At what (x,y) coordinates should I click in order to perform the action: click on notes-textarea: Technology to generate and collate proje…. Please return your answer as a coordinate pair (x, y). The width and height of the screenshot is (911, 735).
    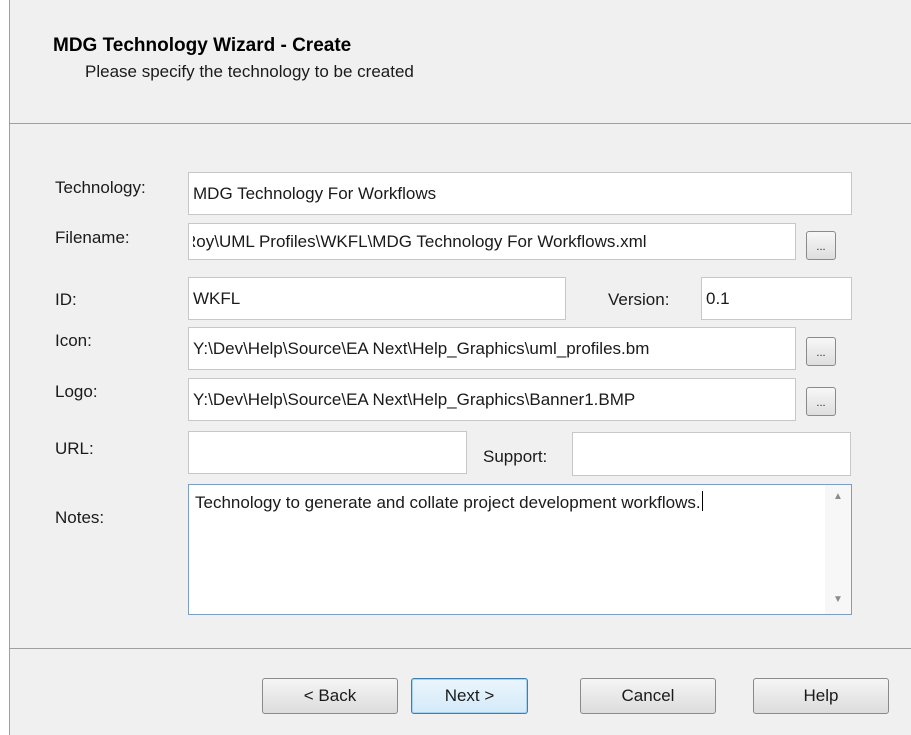
    Looking at the image, I should click on (520, 549).